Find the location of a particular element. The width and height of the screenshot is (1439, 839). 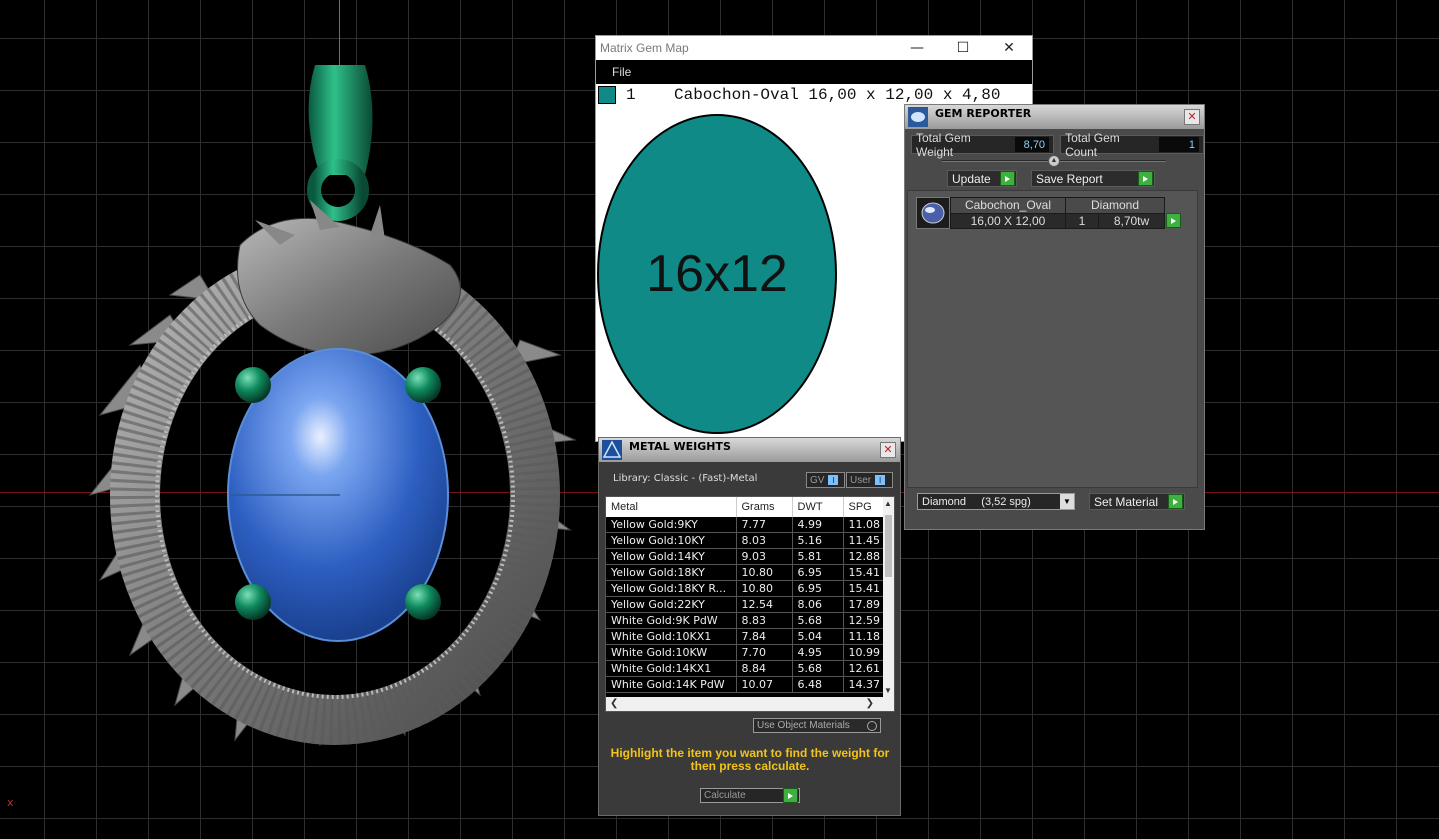

menu-file: File is located at coordinates (613, 72).